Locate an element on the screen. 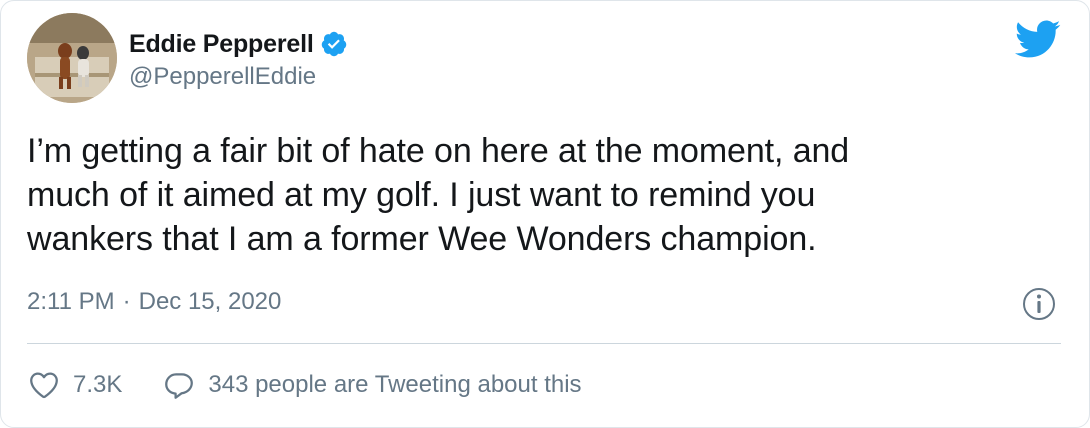 This screenshot has height=428, width=1090. author-handle: @PepperellEddie is located at coordinates (222, 77).